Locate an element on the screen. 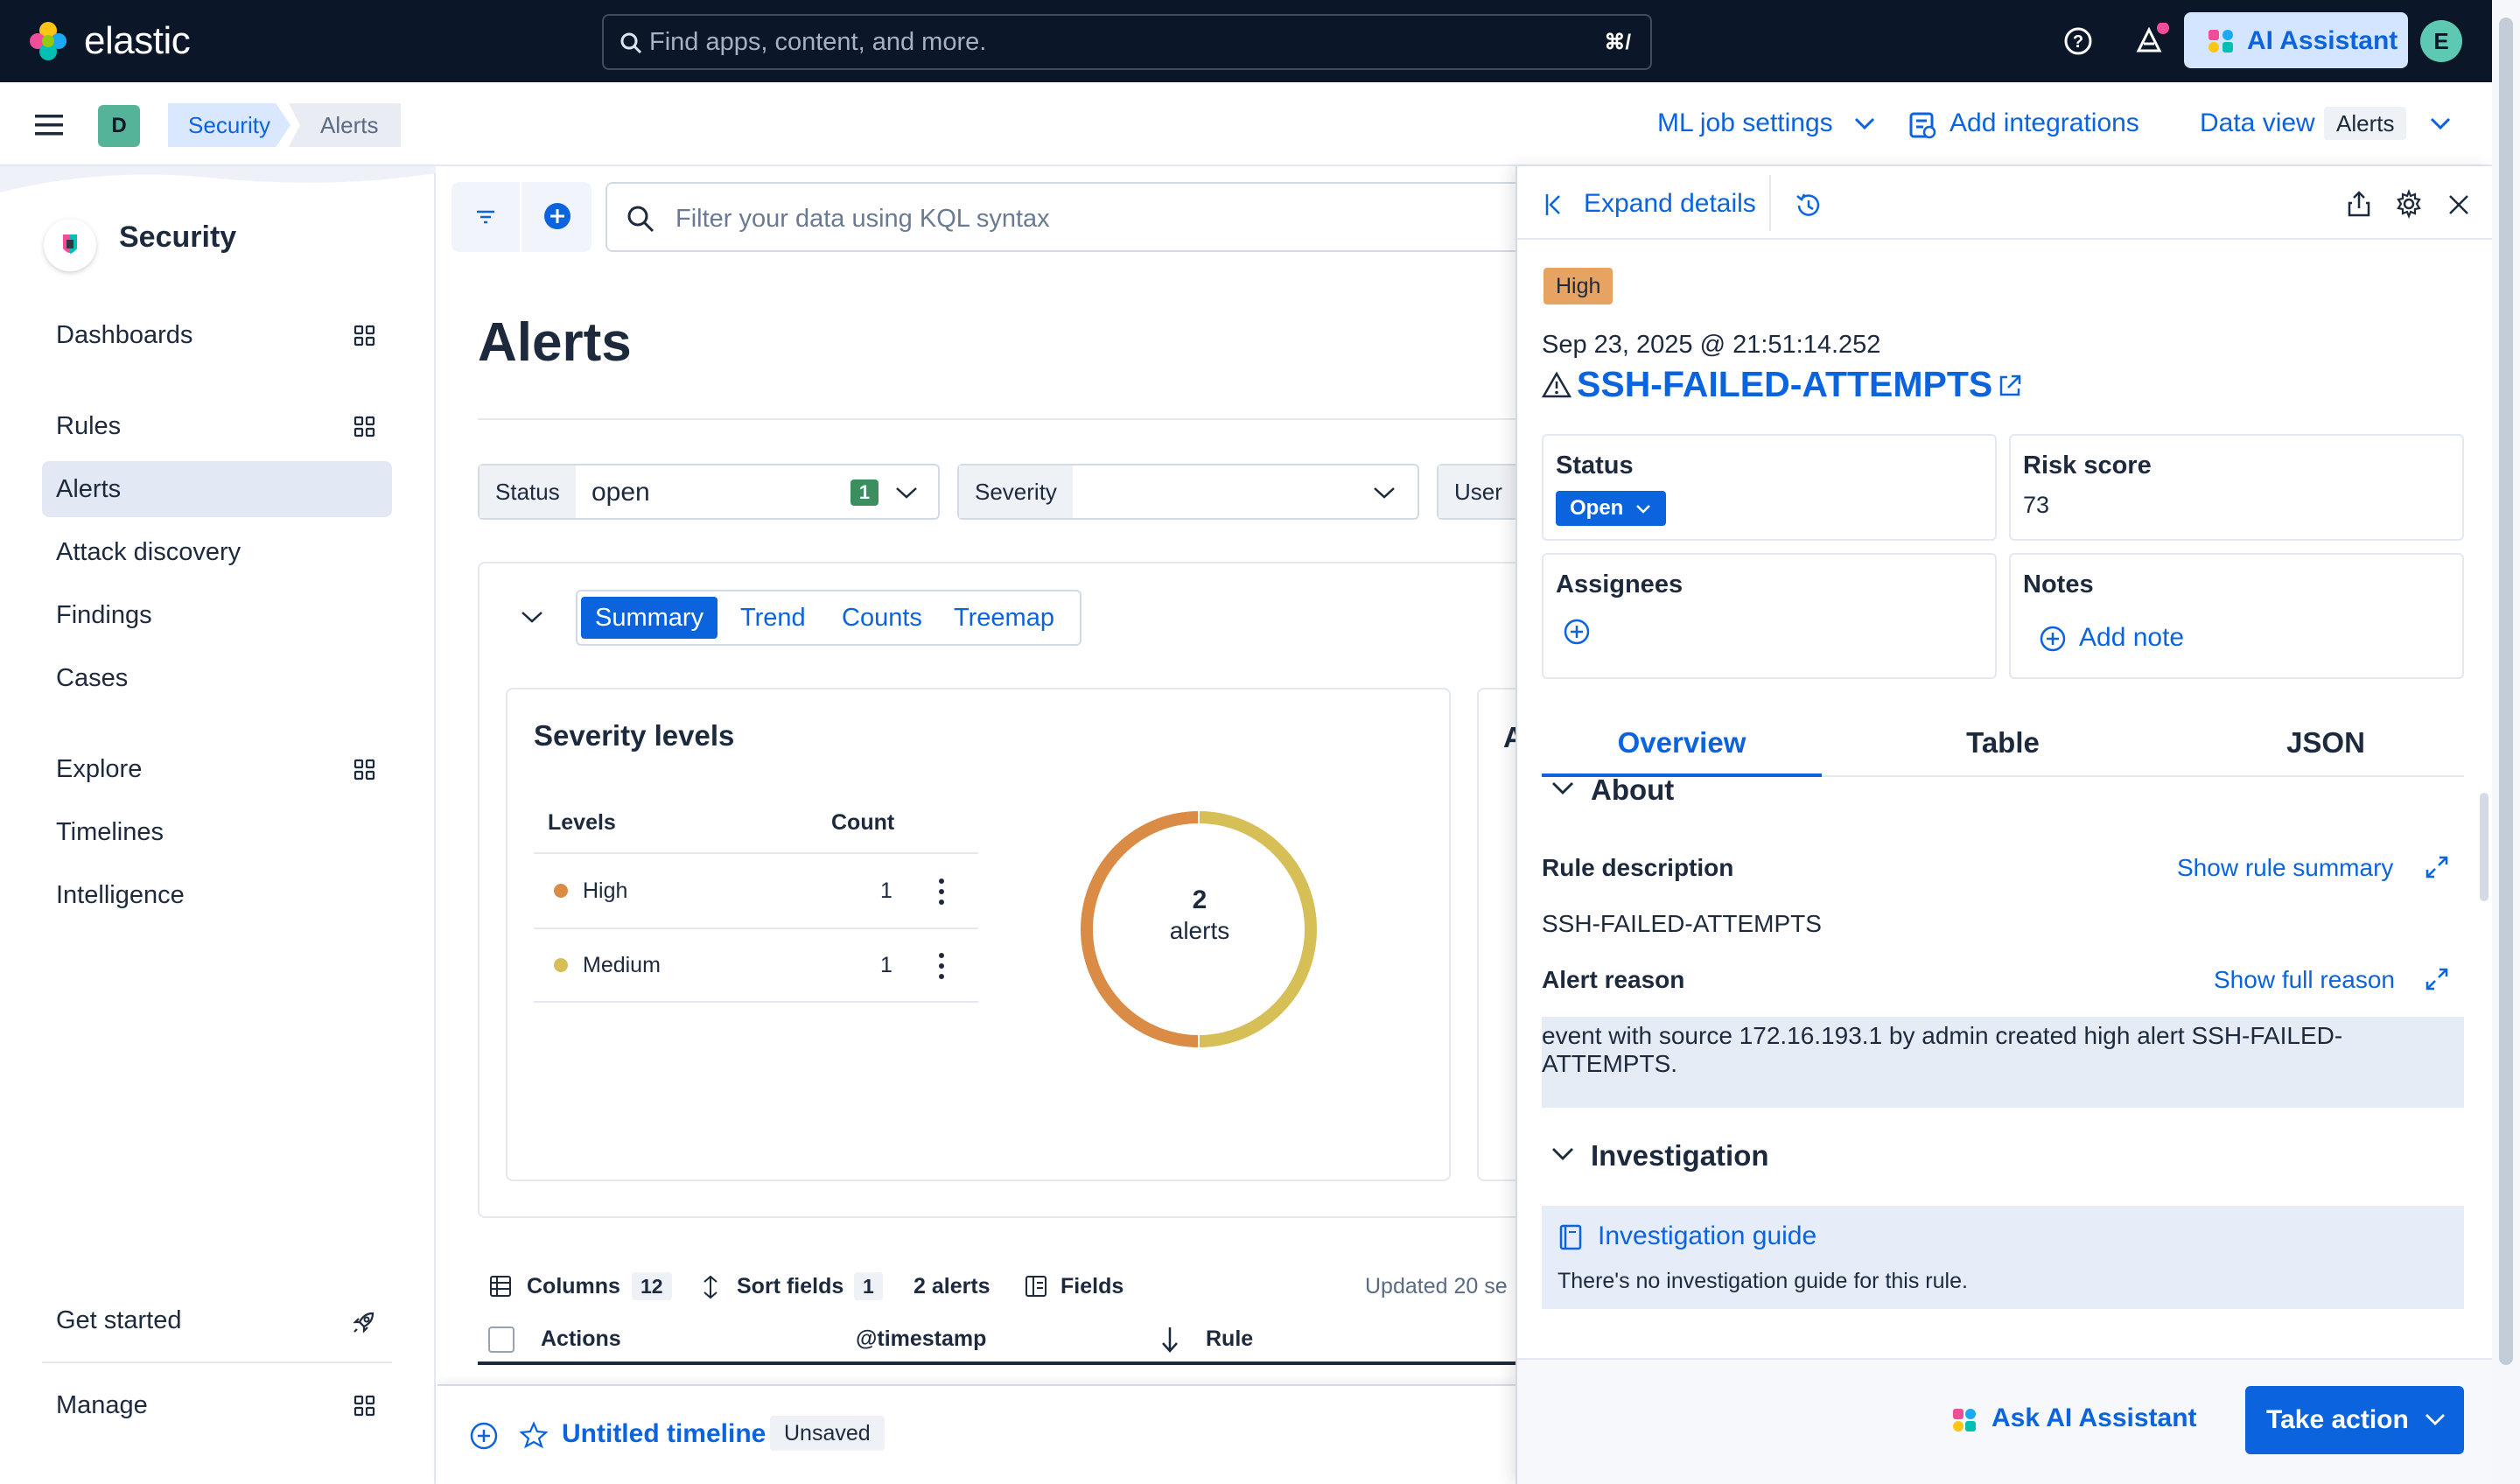 This screenshot has height=1484, width=2520. sidebar-item-intelligence: Intelligence is located at coordinates (217, 895).